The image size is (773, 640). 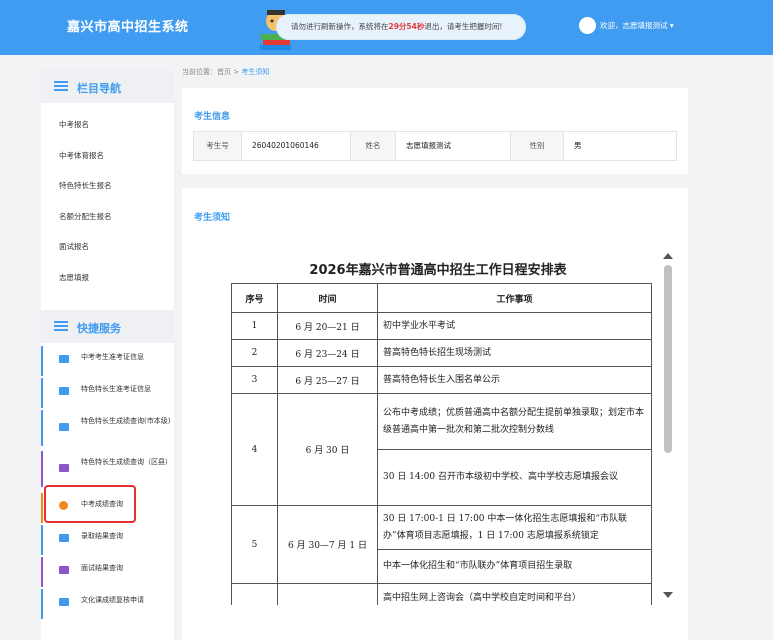 What do you see at coordinates (327, 449) in the screenshot?
I see `row-time: 6 月 30 日` at bounding box center [327, 449].